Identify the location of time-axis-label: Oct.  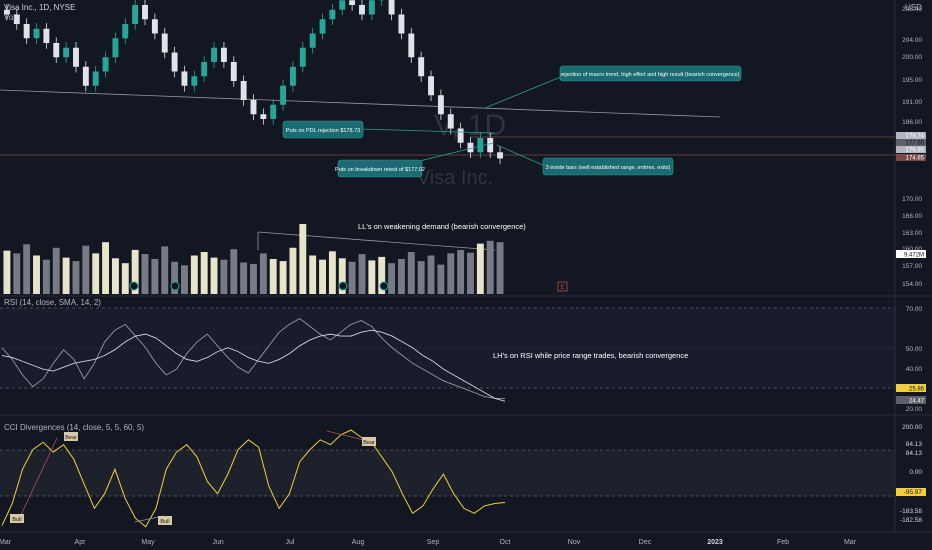
(505, 542).